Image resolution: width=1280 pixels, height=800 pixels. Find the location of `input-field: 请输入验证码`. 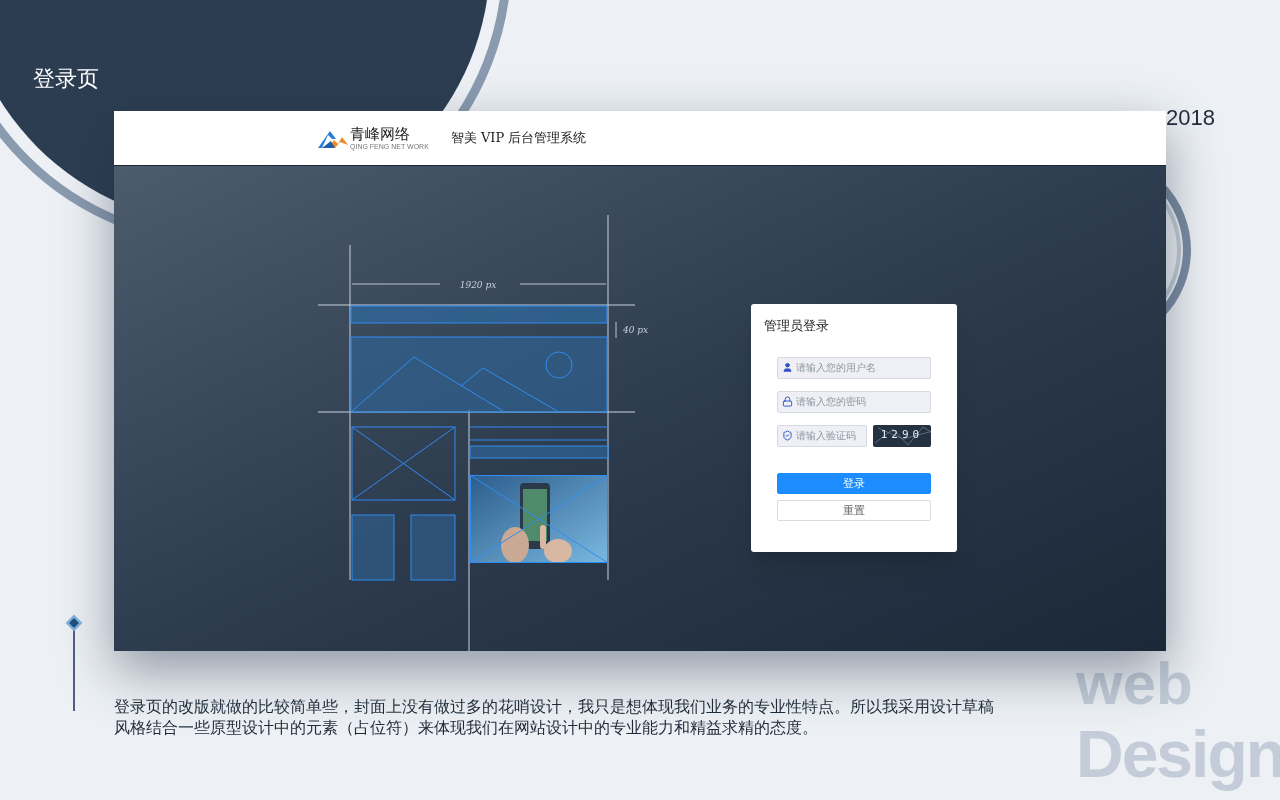

input-field: 请输入验证码 is located at coordinates (822, 435).